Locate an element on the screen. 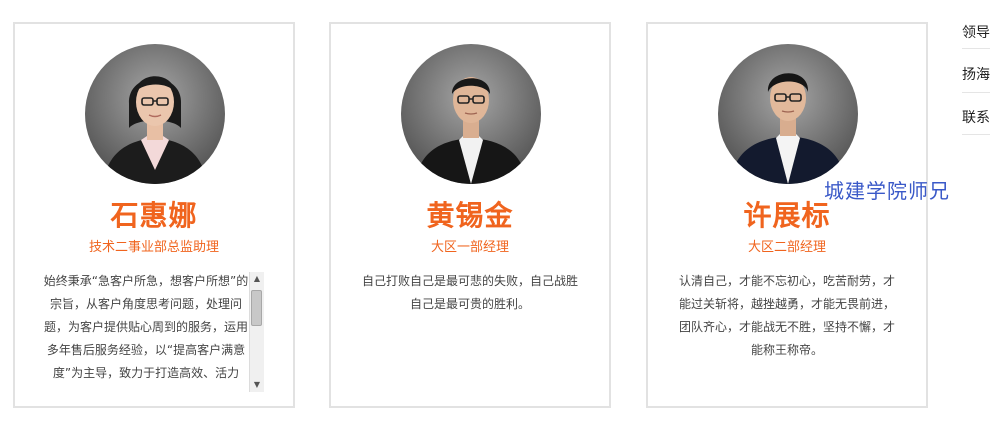 The image size is (990, 440). scrollbar-thumb is located at coordinates (256, 308).